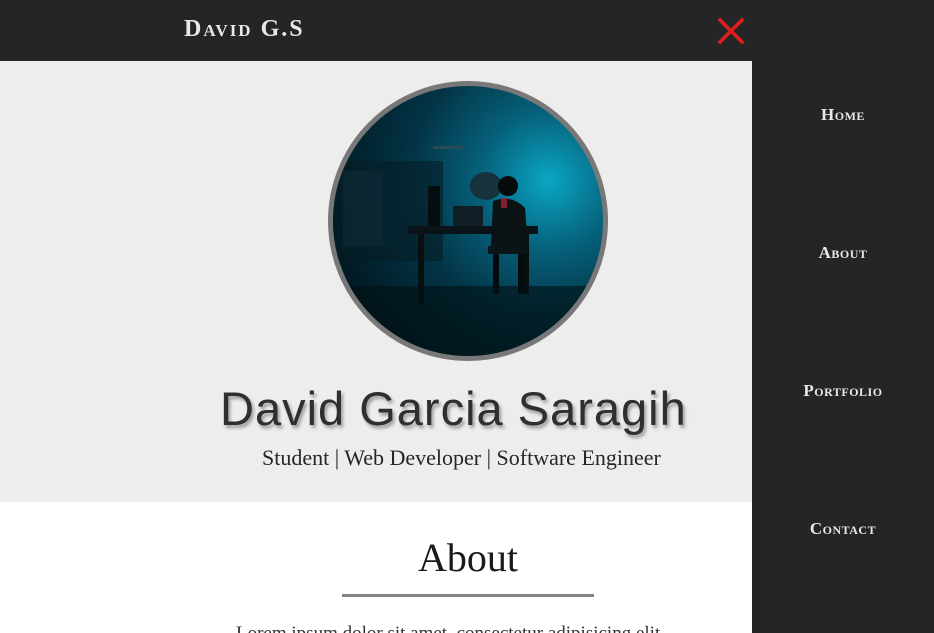 The image size is (934, 633). What do you see at coordinates (468, 595) in the screenshot?
I see `about-divider` at bounding box center [468, 595].